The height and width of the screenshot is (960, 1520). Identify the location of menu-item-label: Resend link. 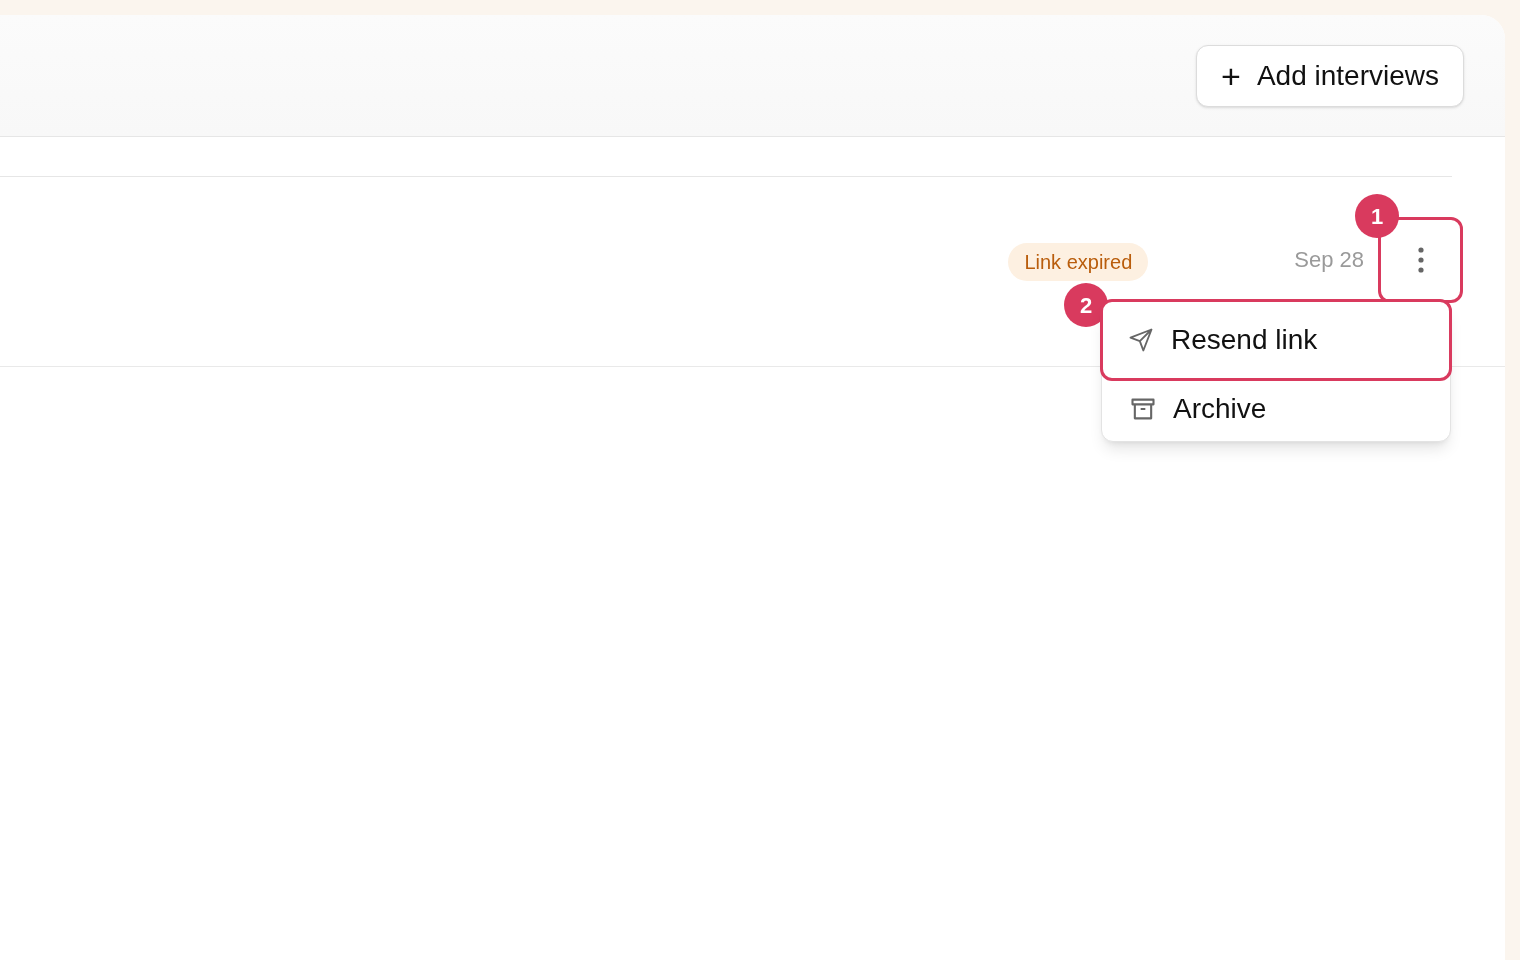
(1244, 340).